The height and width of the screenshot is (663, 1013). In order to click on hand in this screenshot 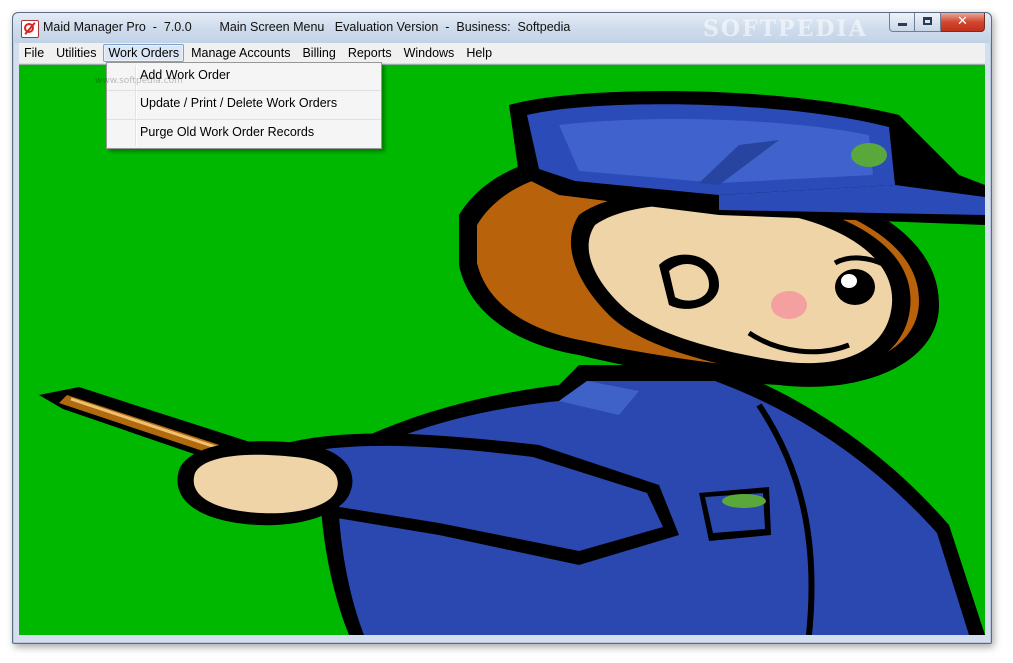, I will do `click(265, 483)`.